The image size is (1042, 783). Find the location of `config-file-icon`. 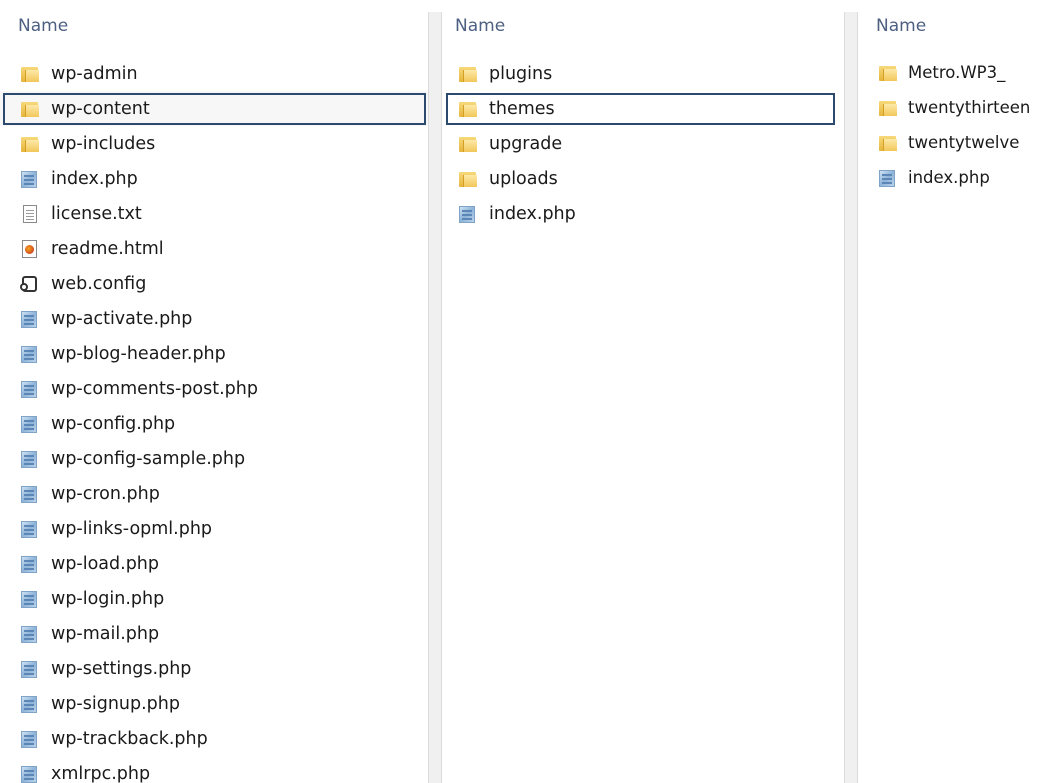

config-file-icon is located at coordinates (30, 284).